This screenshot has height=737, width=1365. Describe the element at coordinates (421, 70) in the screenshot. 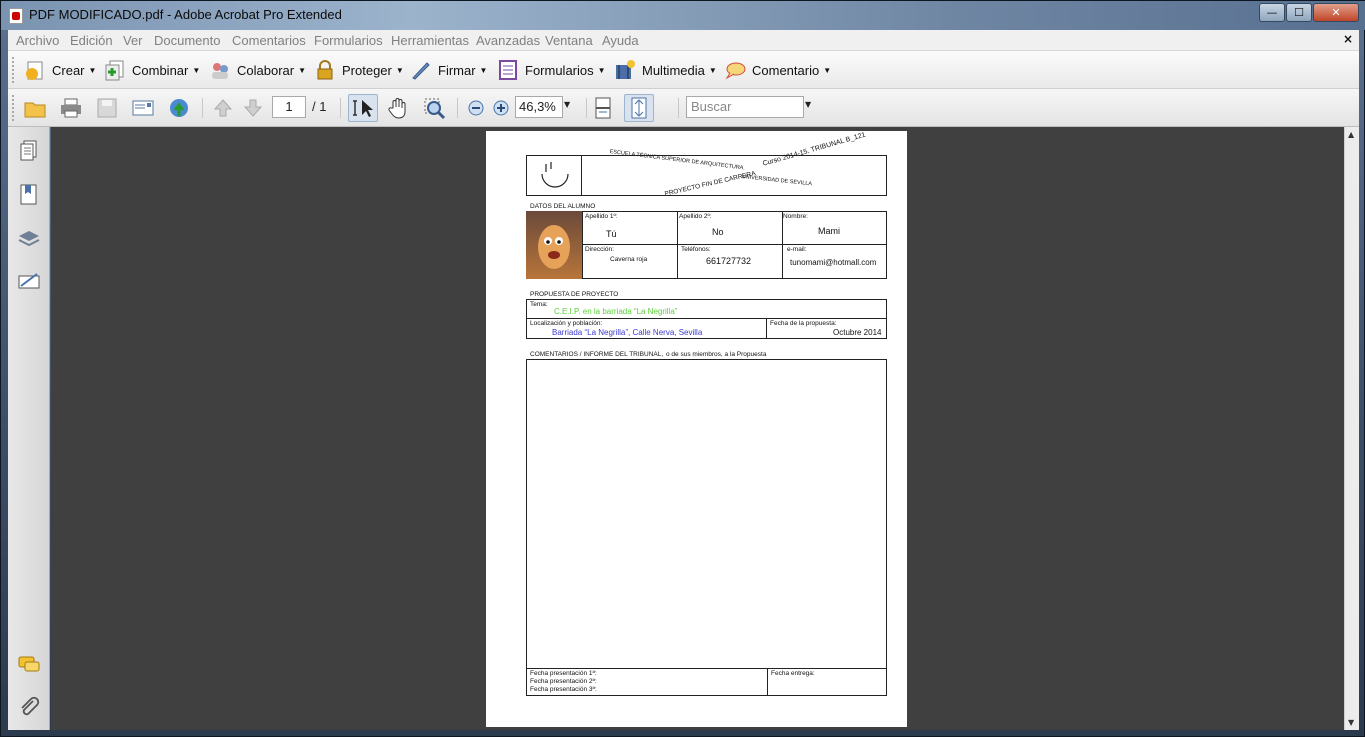

I see `pen-icon` at that location.